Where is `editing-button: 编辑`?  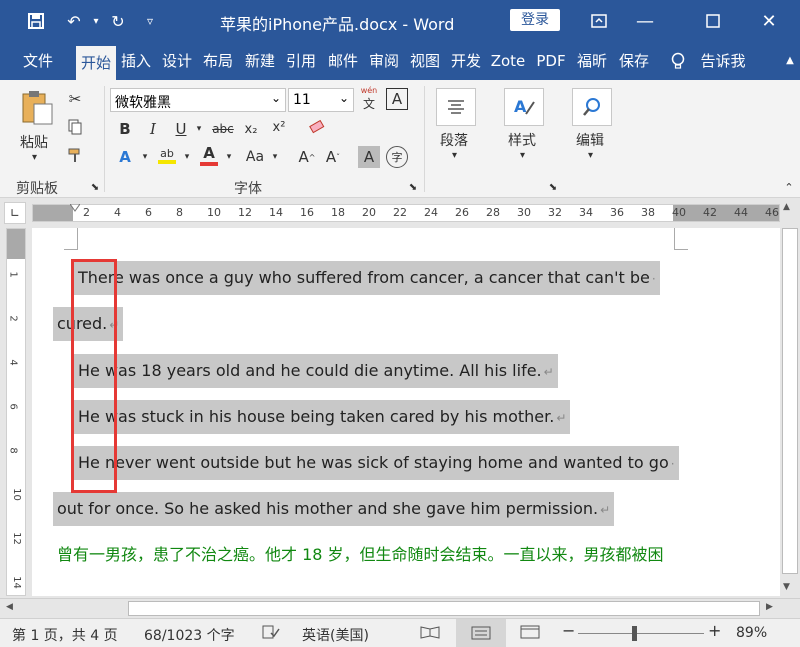
editing-button: 编辑 is located at coordinates (590, 140).